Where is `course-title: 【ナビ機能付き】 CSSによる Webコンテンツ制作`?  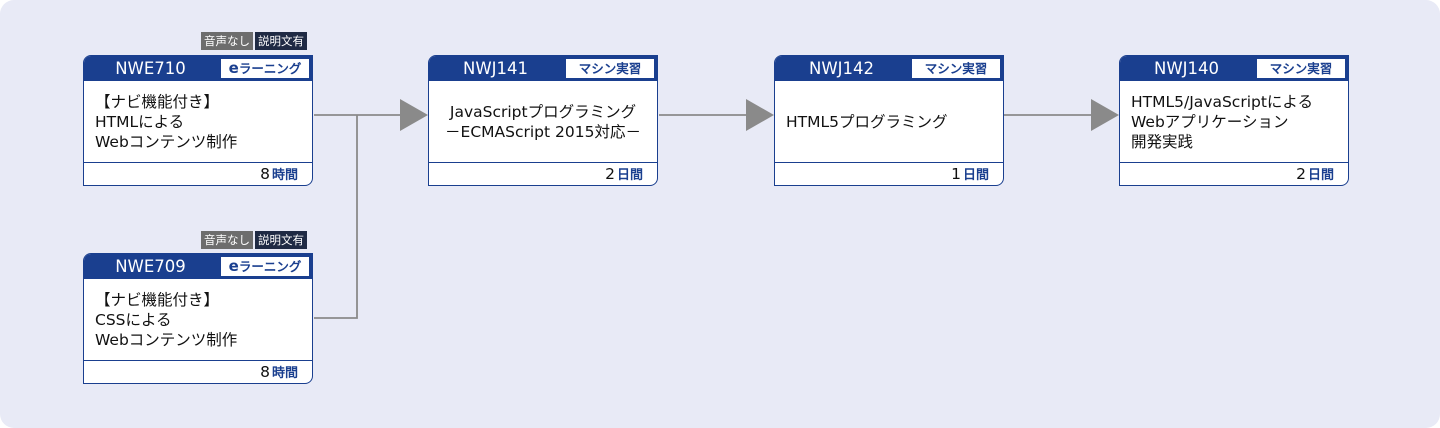 course-title: 【ナビ機能付き】 CSSによる Webコンテンツ制作 is located at coordinates (200, 322).